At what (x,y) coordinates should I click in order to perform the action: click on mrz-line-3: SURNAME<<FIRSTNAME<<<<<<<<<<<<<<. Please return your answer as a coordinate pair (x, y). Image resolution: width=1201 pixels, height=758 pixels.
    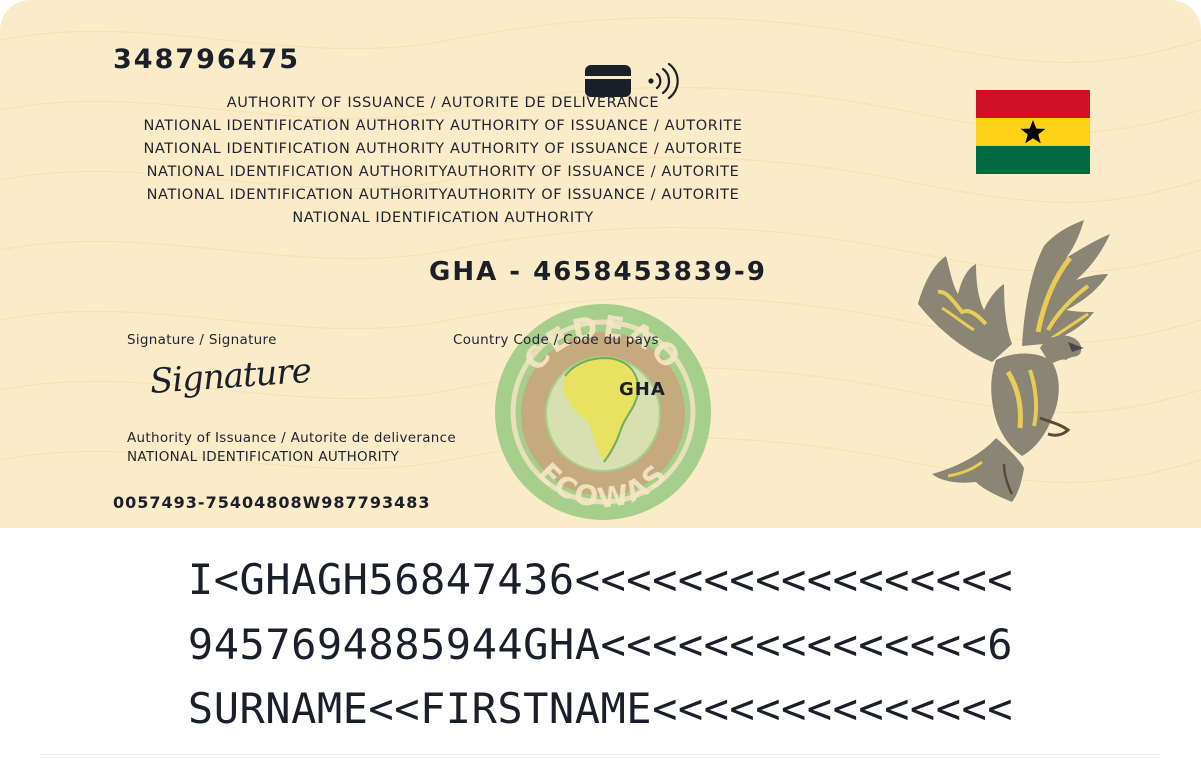
    Looking at the image, I should click on (600, 708).